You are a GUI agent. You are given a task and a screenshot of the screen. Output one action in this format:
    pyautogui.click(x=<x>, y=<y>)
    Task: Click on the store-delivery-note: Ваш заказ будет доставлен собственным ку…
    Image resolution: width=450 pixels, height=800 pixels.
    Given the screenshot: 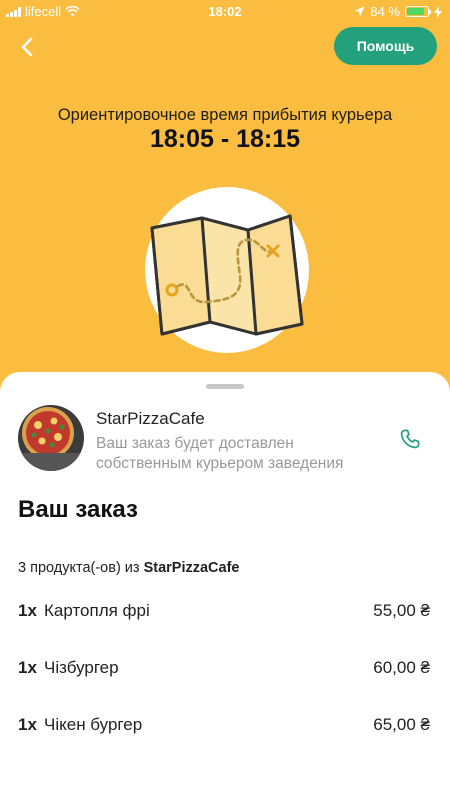 What is the action you would take?
    pyautogui.click(x=220, y=453)
    